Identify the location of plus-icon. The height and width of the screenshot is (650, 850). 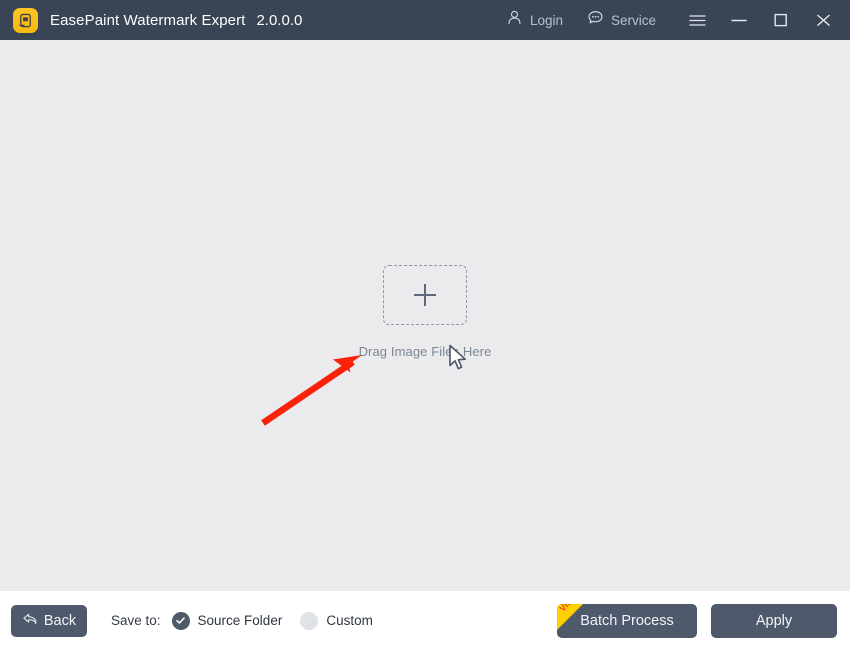
(425, 295).